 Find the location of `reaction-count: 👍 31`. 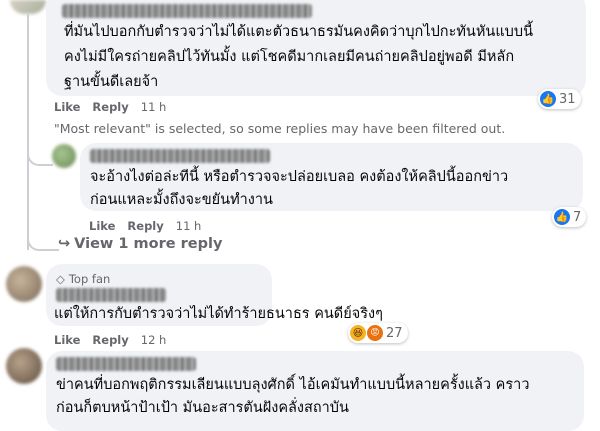

reaction-count: 👍 31 is located at coordinates (559, 99).